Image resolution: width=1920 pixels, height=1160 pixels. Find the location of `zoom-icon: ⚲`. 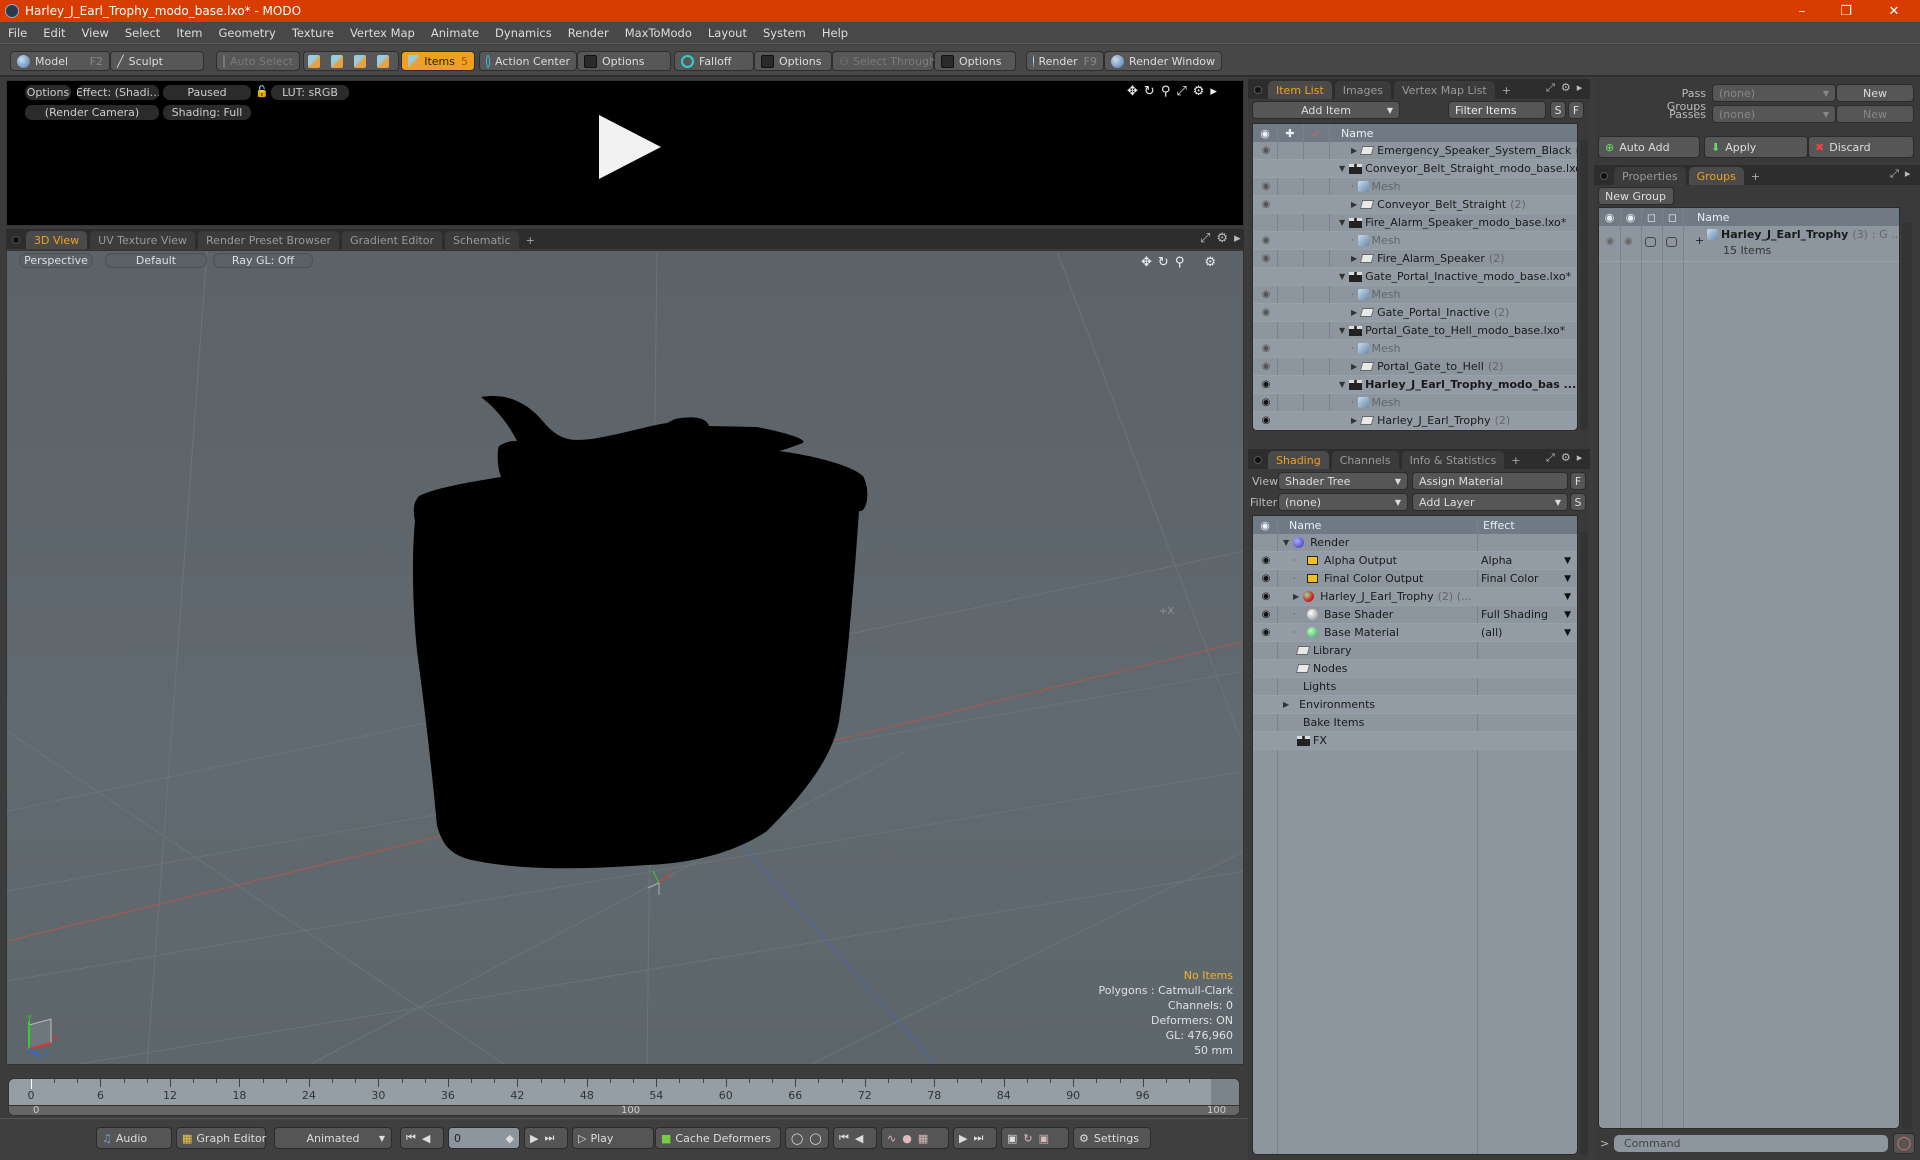

zoom-icon: ⚲ is located at coordinates (1166, 91).